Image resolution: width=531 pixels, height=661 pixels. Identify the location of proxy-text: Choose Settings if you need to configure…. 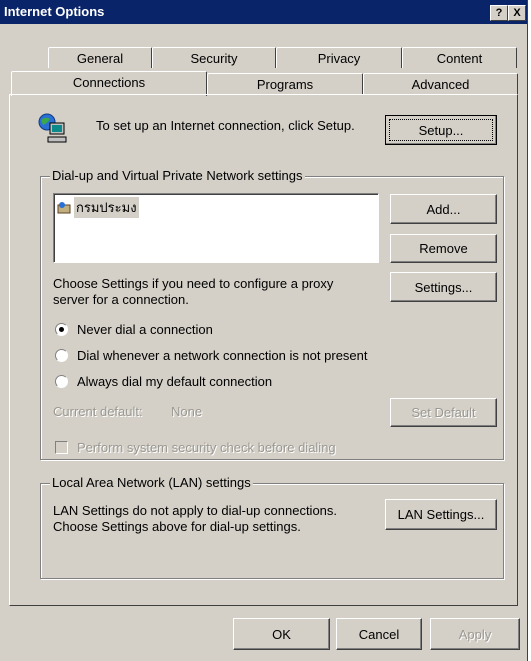
(193, 291).